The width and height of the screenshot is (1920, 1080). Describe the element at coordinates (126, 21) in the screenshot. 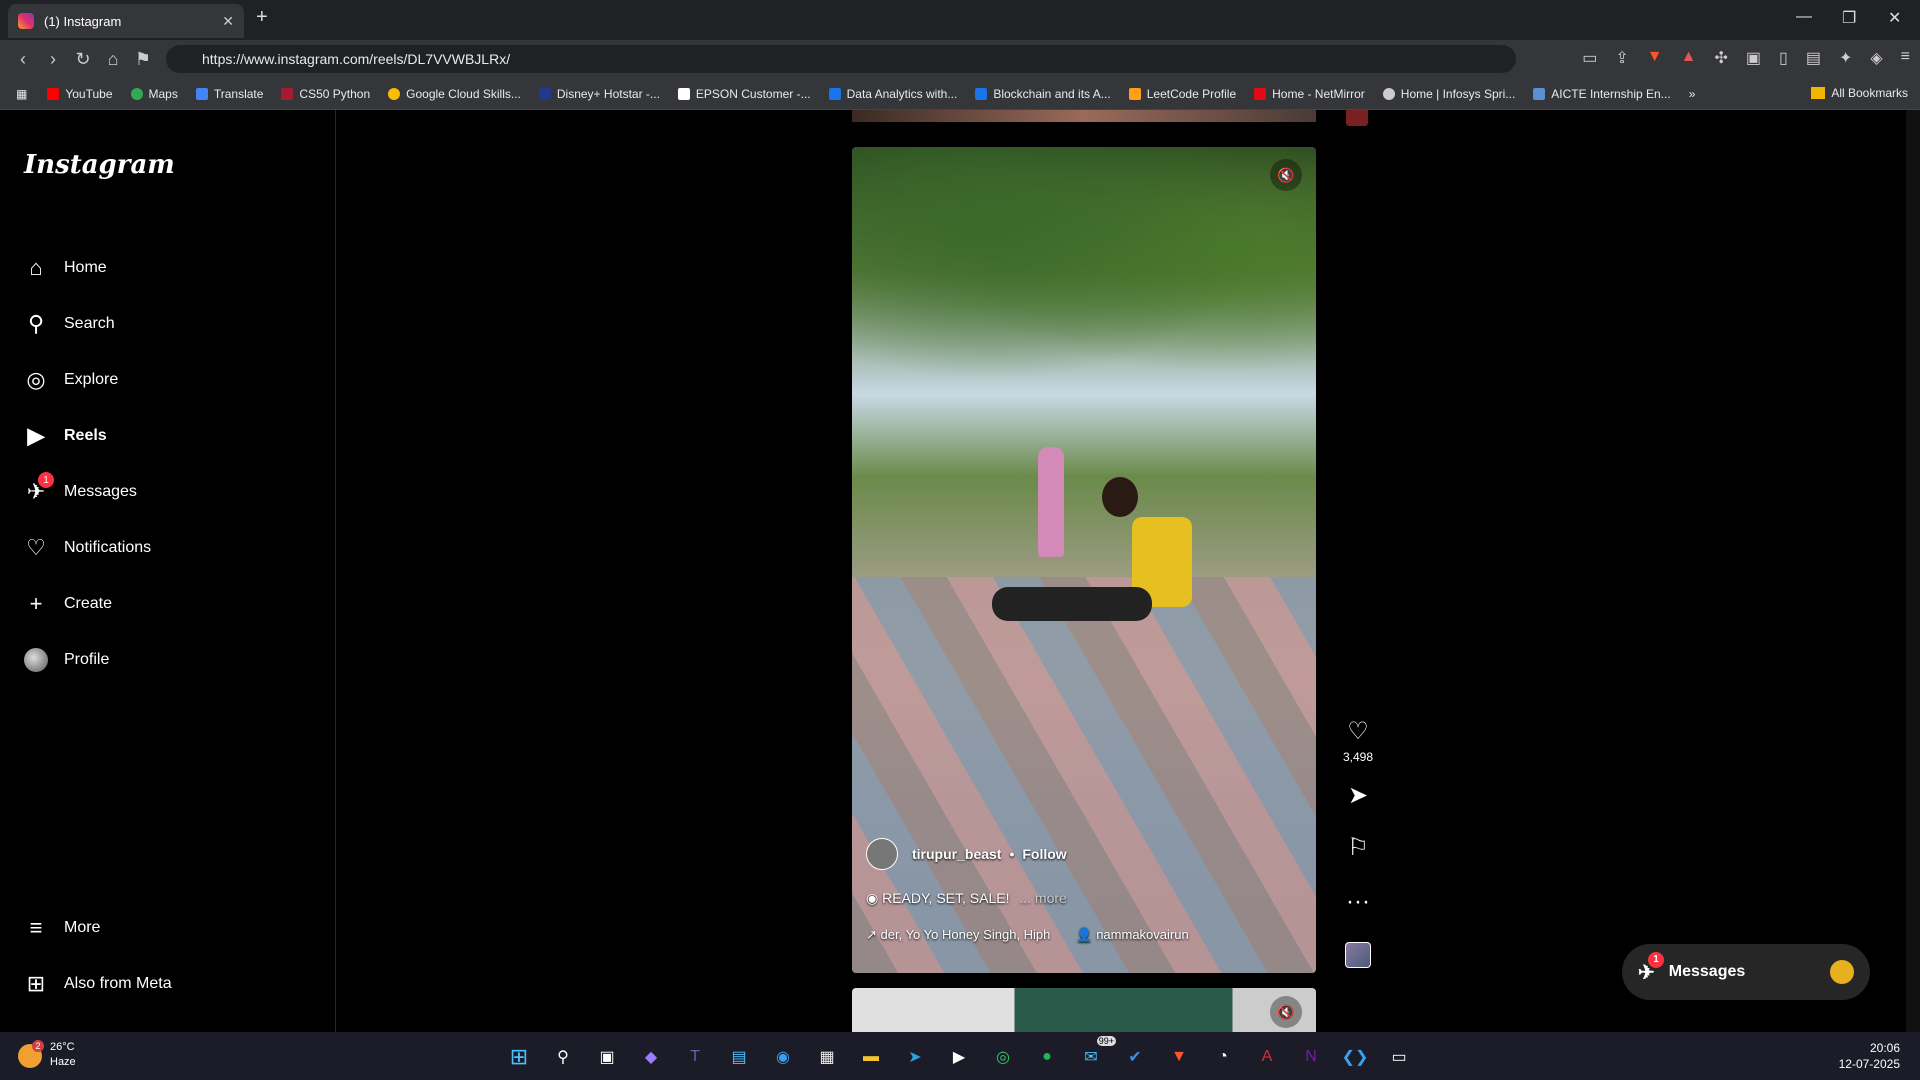

I see `browser-tab: (1) Instagram ✕` at that location.